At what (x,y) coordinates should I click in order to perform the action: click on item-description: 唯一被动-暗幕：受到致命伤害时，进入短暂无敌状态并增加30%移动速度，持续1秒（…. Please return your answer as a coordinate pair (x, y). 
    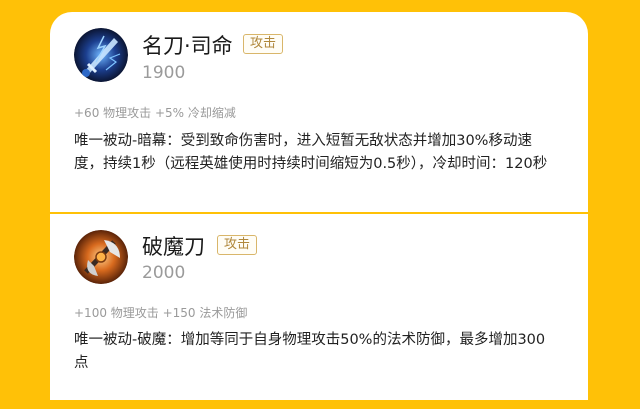
    Looking at the image, I should click on (311, 152).